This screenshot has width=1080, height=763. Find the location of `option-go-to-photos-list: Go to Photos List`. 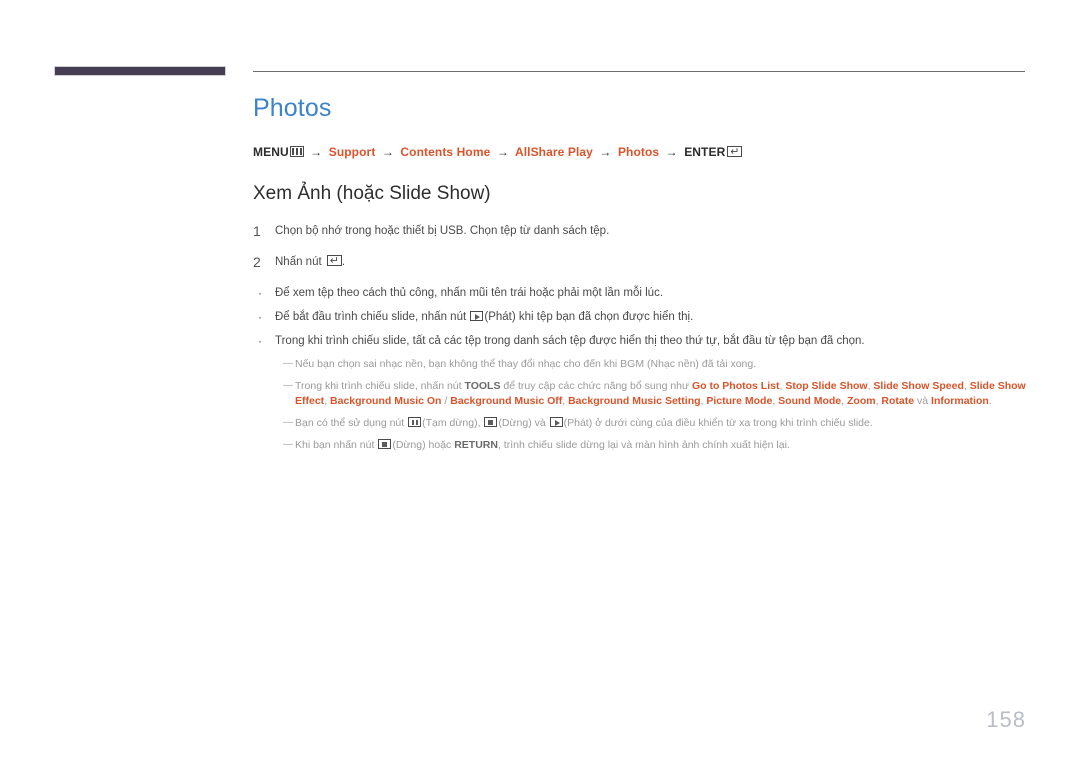

option-go-to-photos-list: Go to Photos List is located at coordinates (736, 386).